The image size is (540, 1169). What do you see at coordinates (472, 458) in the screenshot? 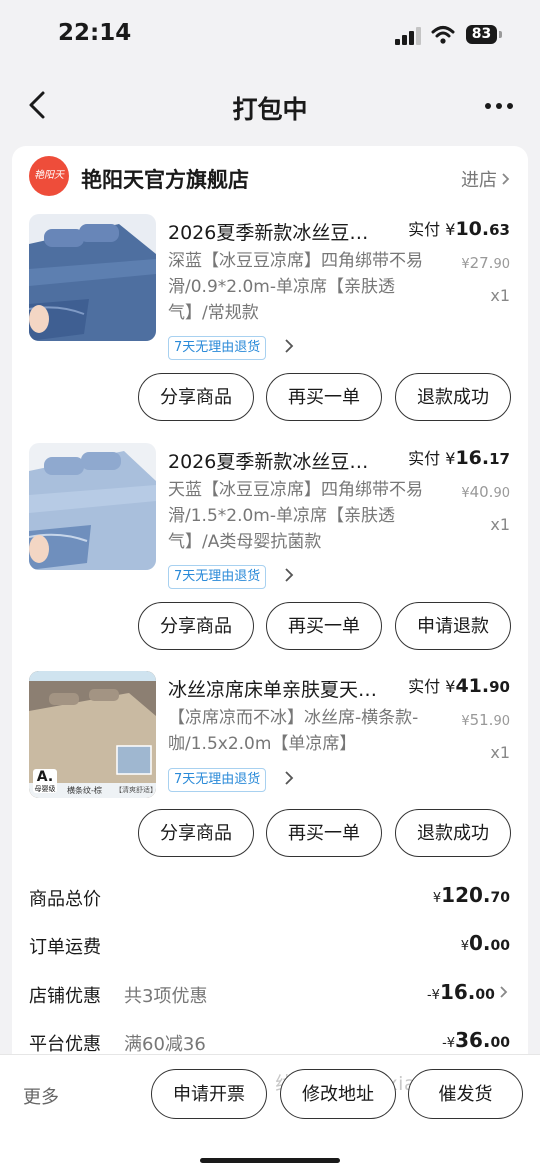
I see `paid-int: 16.` at bounding box center [472, 458].